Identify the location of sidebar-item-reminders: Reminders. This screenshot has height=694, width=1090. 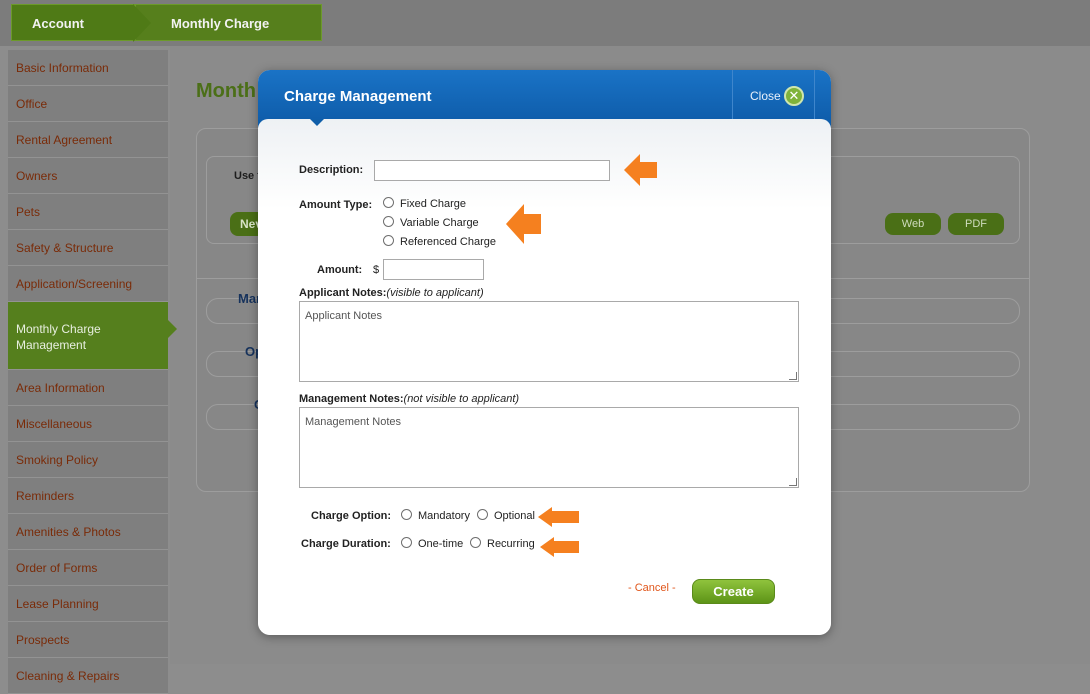
(88, 496).